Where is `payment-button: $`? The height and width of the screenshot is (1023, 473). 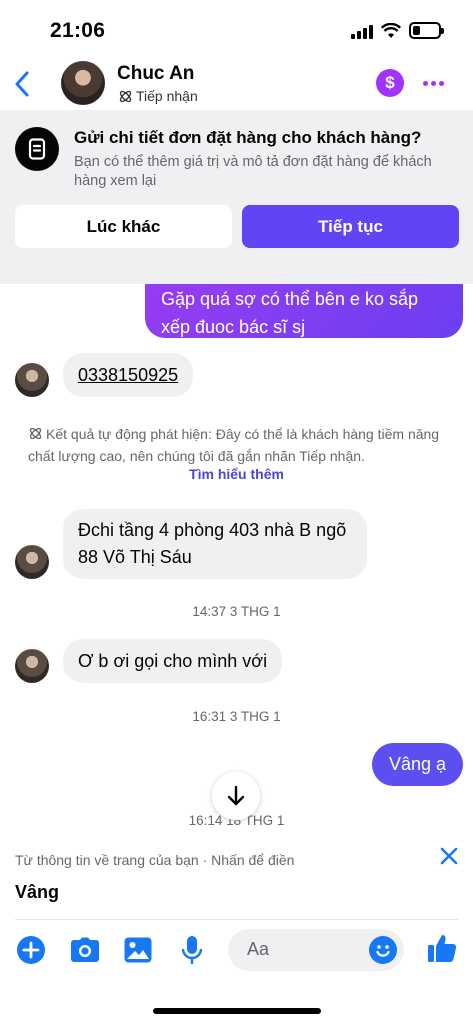 payment-button: $ is located at coordinates (390, 83).